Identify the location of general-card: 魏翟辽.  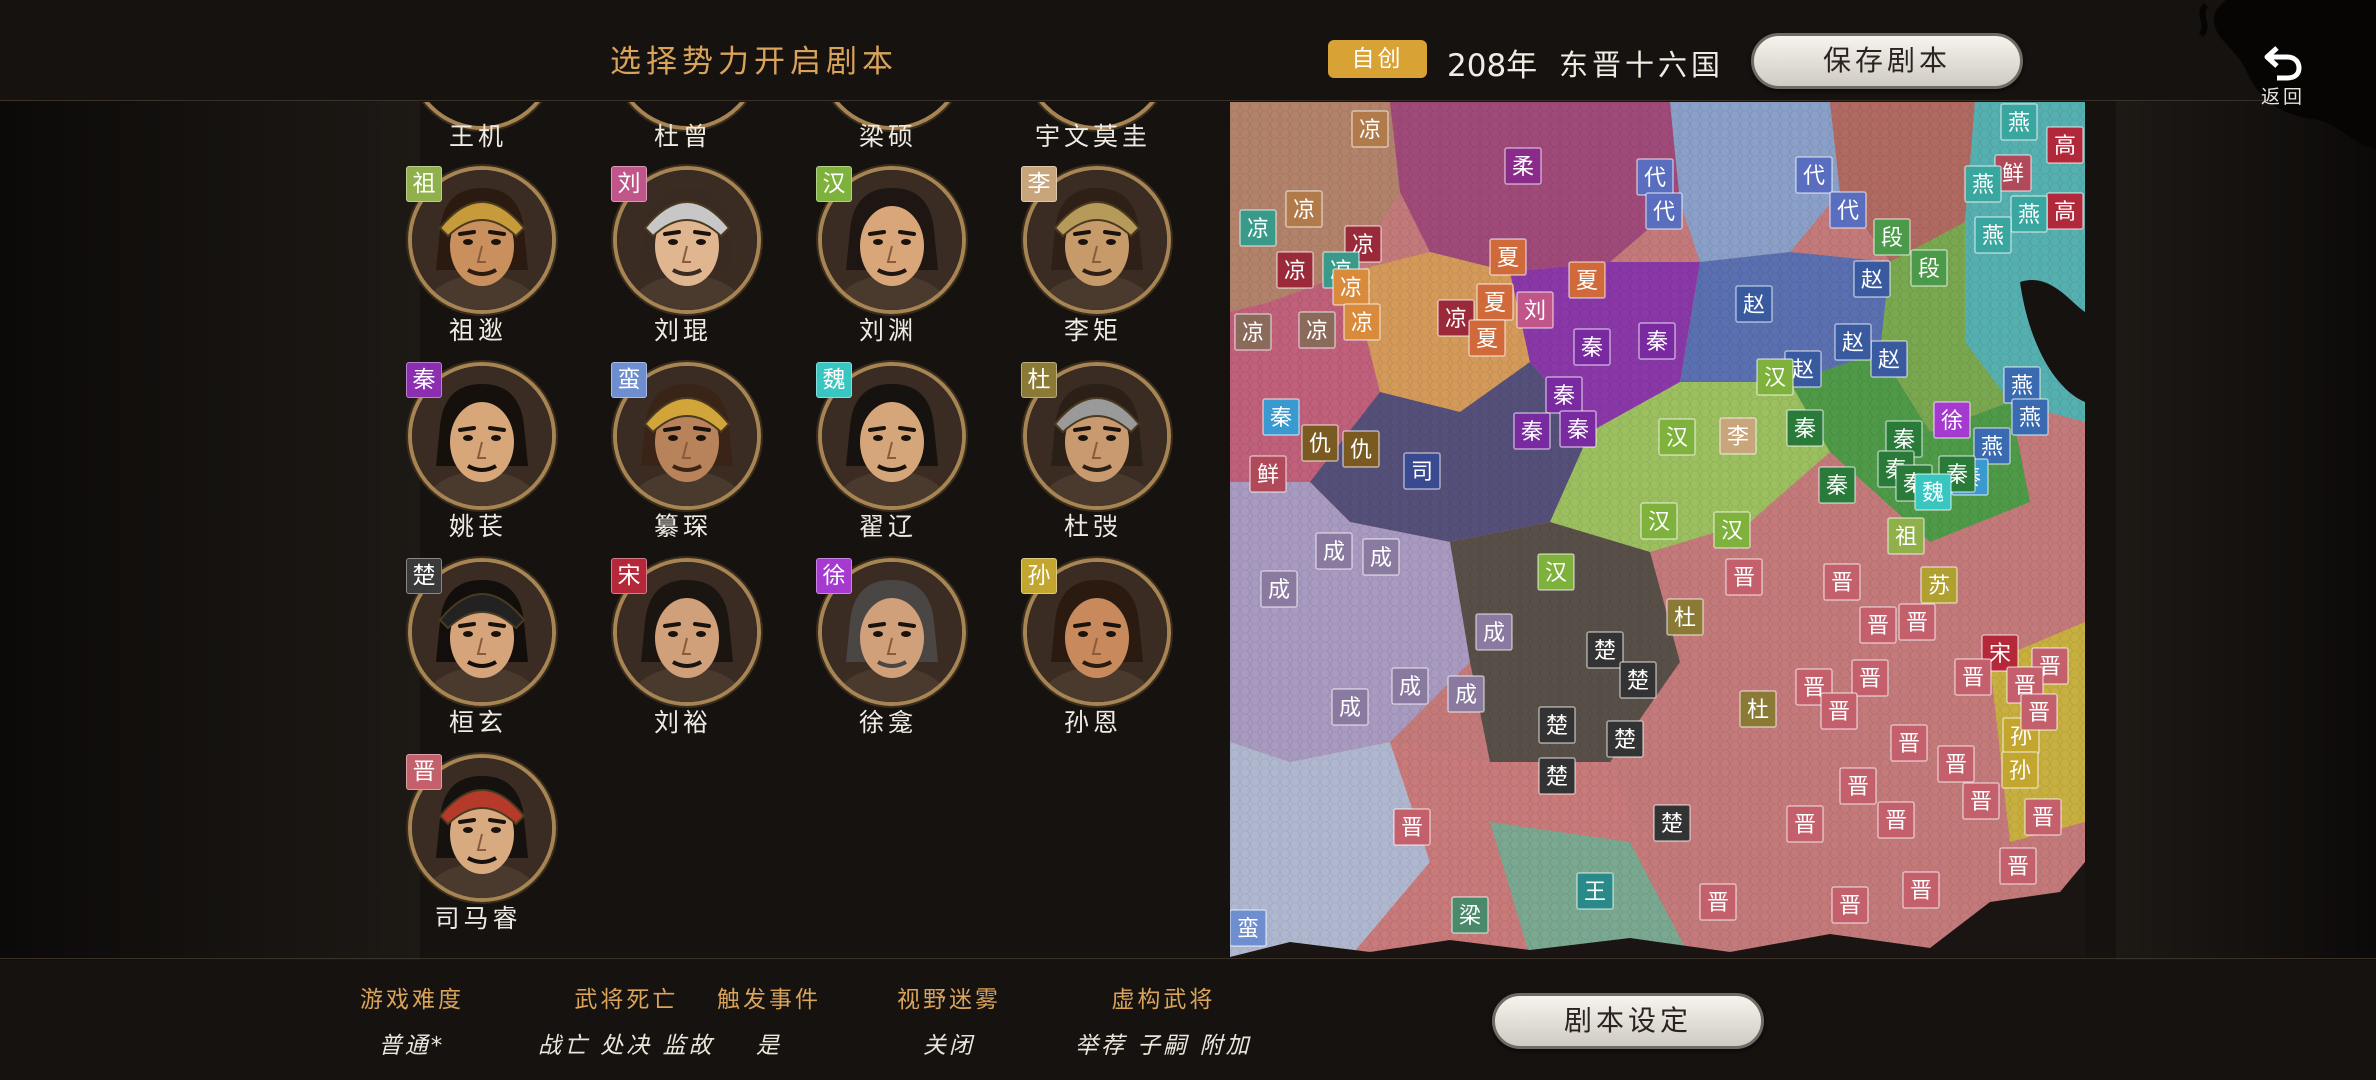
(880, 457).